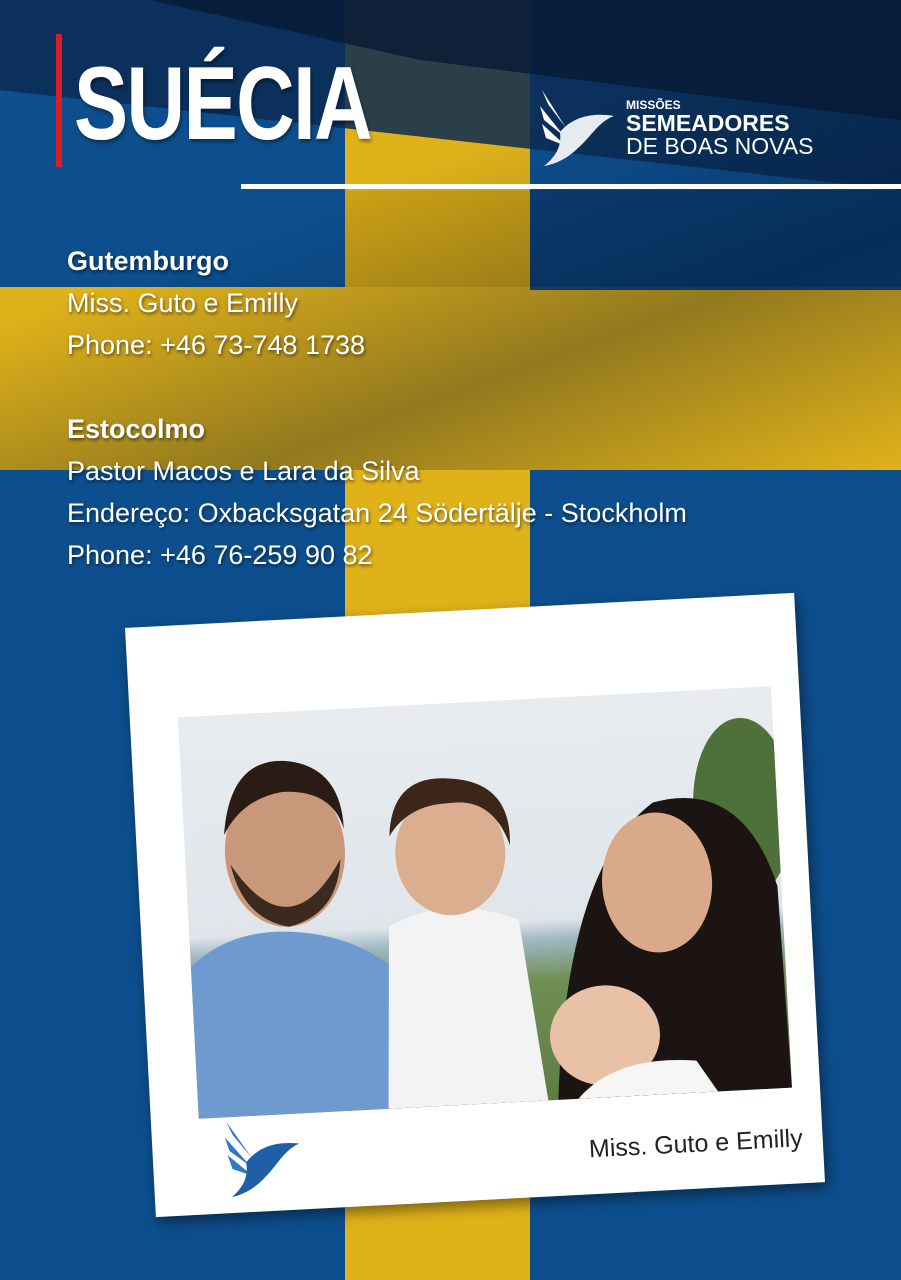 Image resolution: width=901 pixels, height=1280 pixels. I want to click on city-name: Estocolmo, so click(136, 429).